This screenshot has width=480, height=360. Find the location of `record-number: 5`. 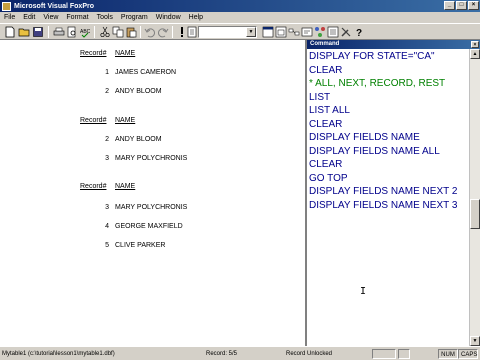

record-number: 5 is located at coordinates (107, 245).